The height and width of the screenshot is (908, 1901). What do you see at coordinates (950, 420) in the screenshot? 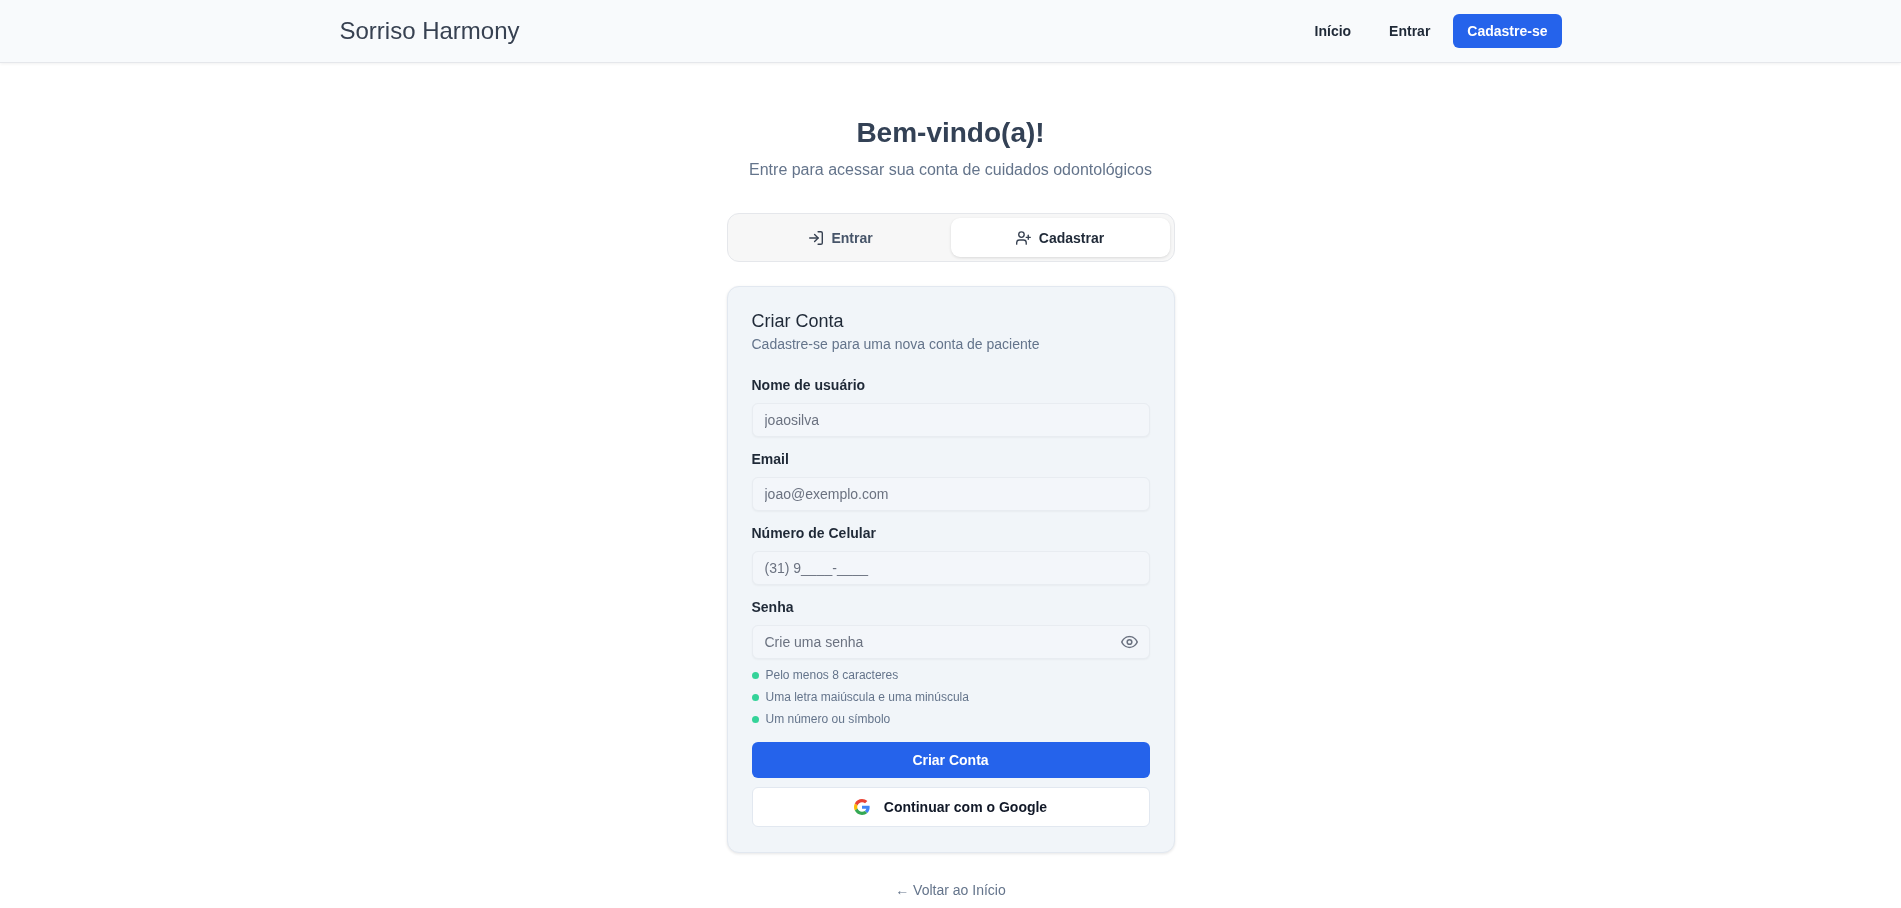
I see `input-field: joaosilva` at bounding box center [950, 420].